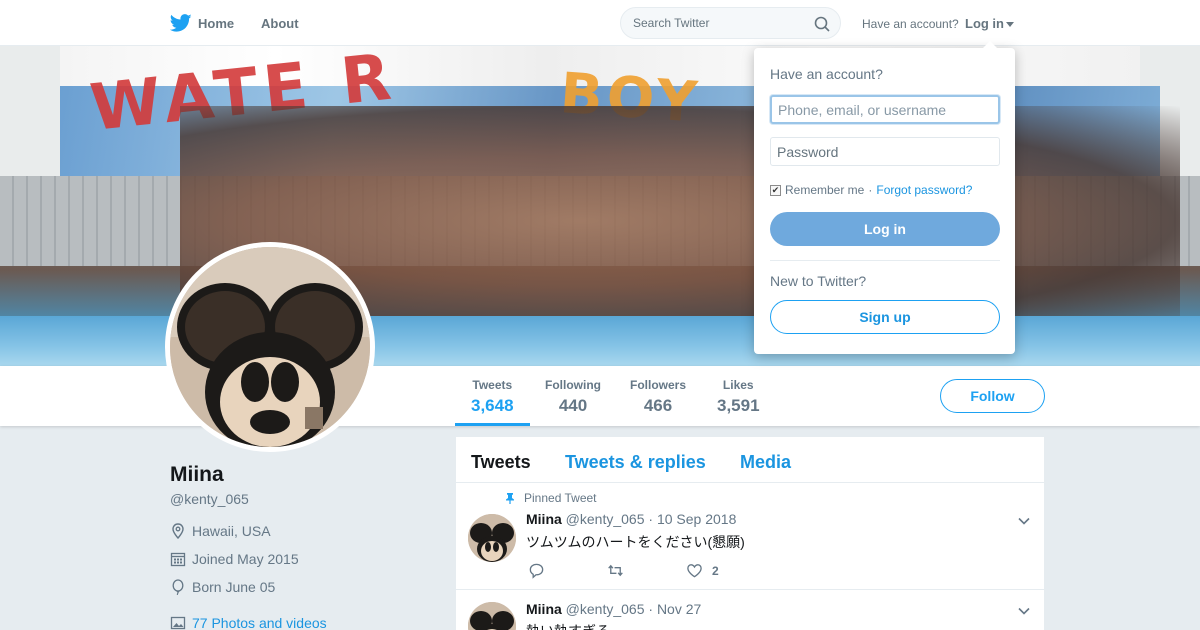  Describe the element at coordinates (674, 609) in the screenshot. I see `tweet-date: · Nov 27` at that location.